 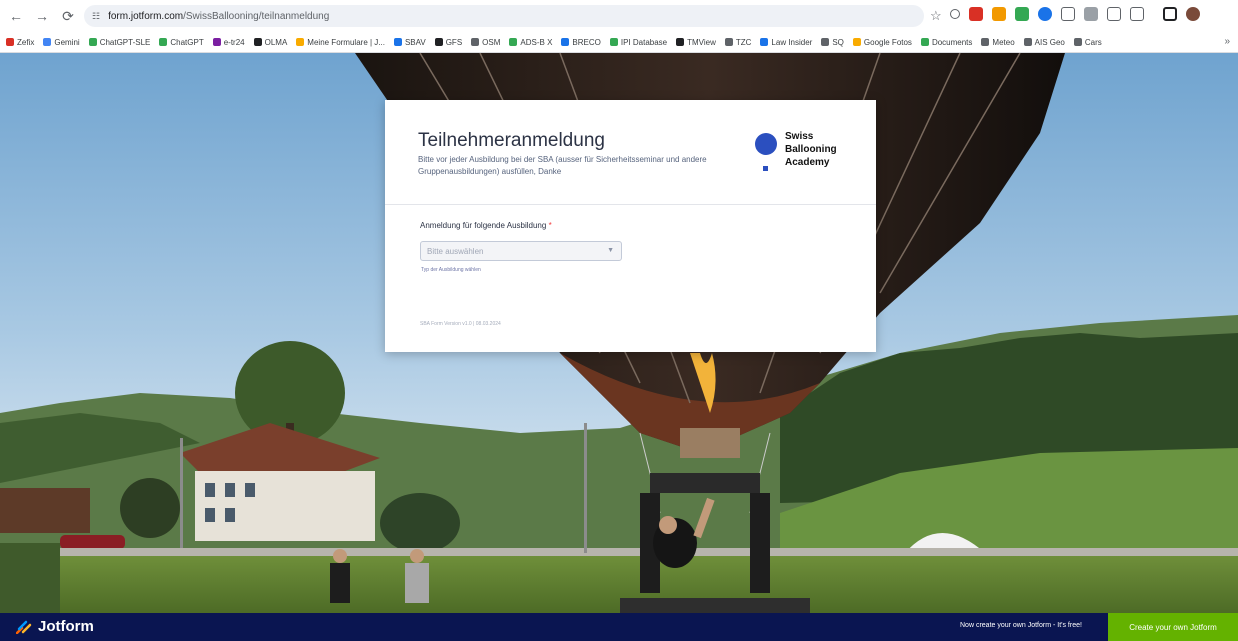 I want to click on logo-circle-icon, so click(x=766, y=144).